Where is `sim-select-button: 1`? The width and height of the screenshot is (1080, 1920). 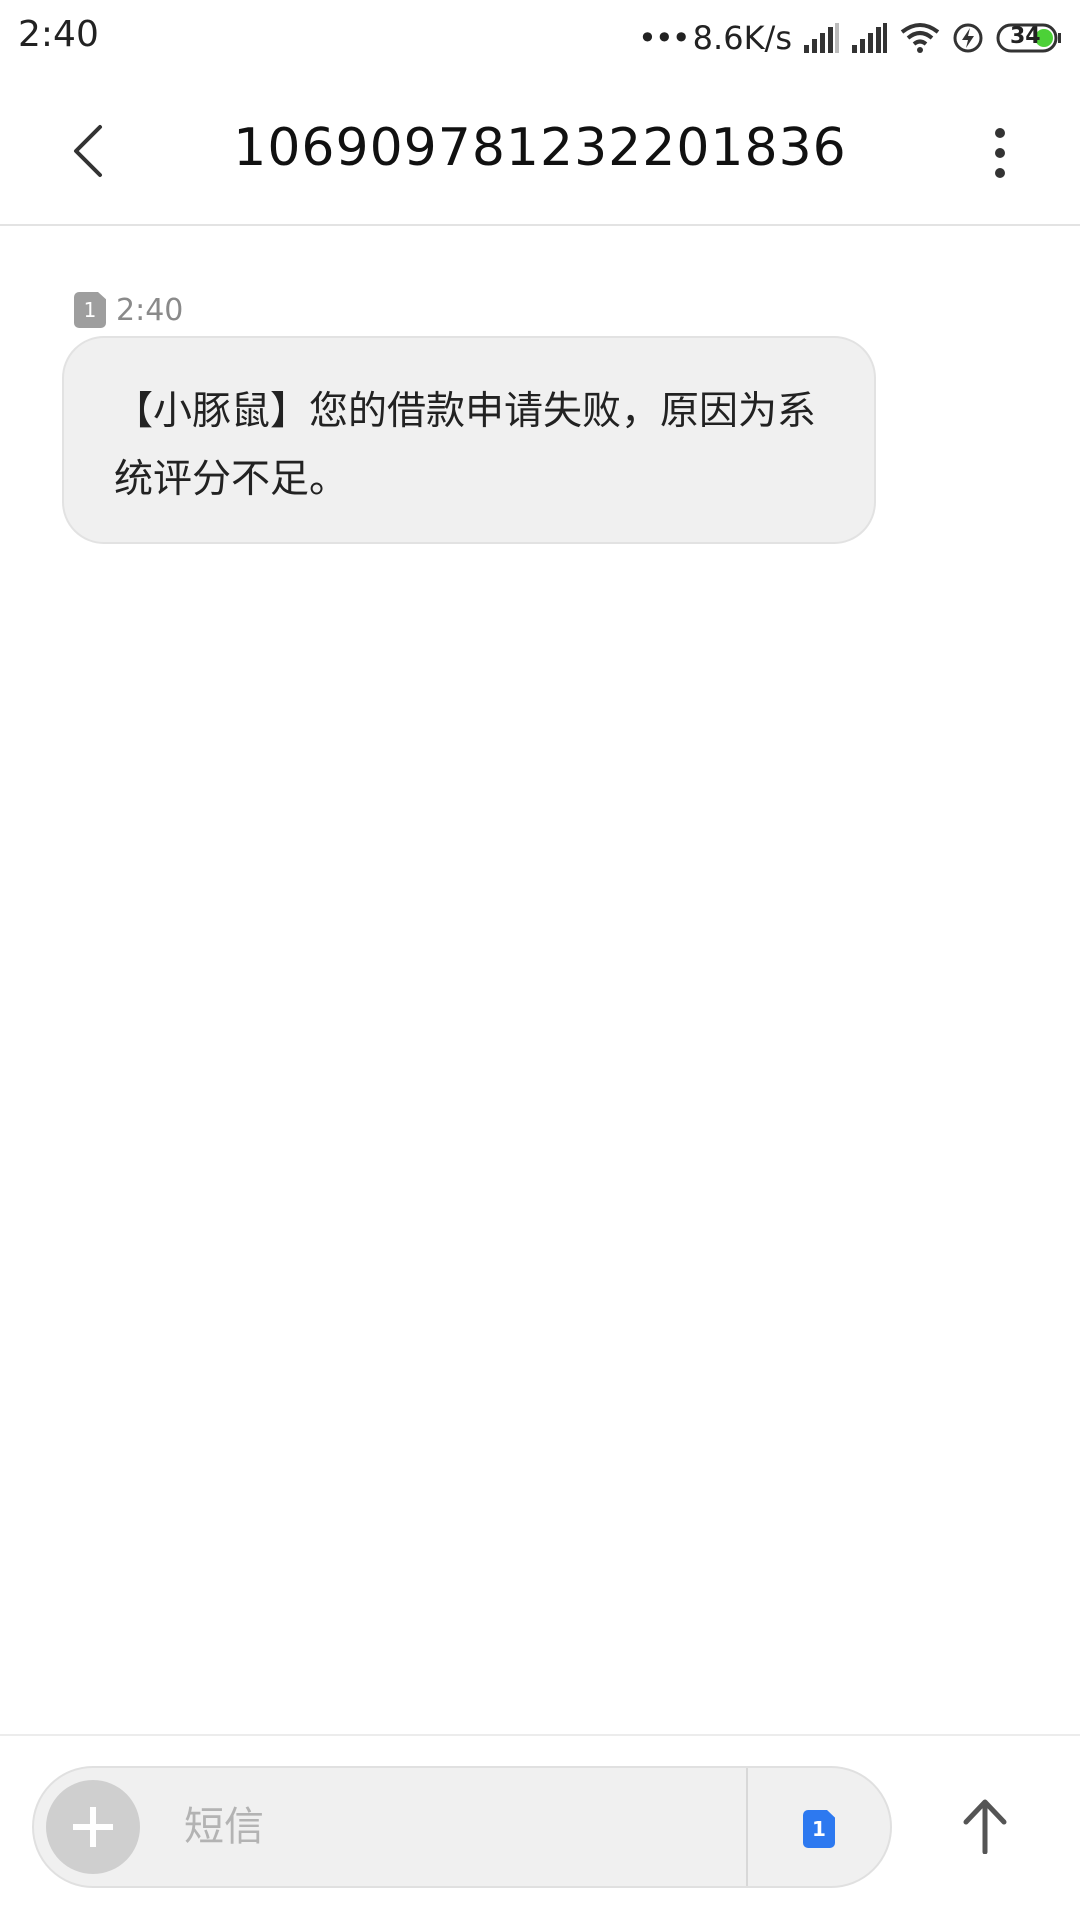
sim-select-button: 1 is located at coordinates (819, 1829).